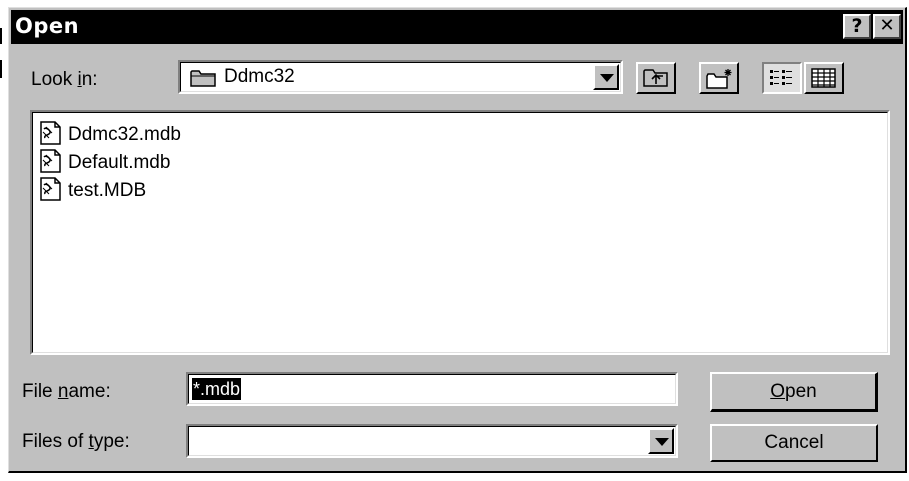 The image size is (909, 481). I want to click on file-name-text: test.MDB, so click(107, 190).